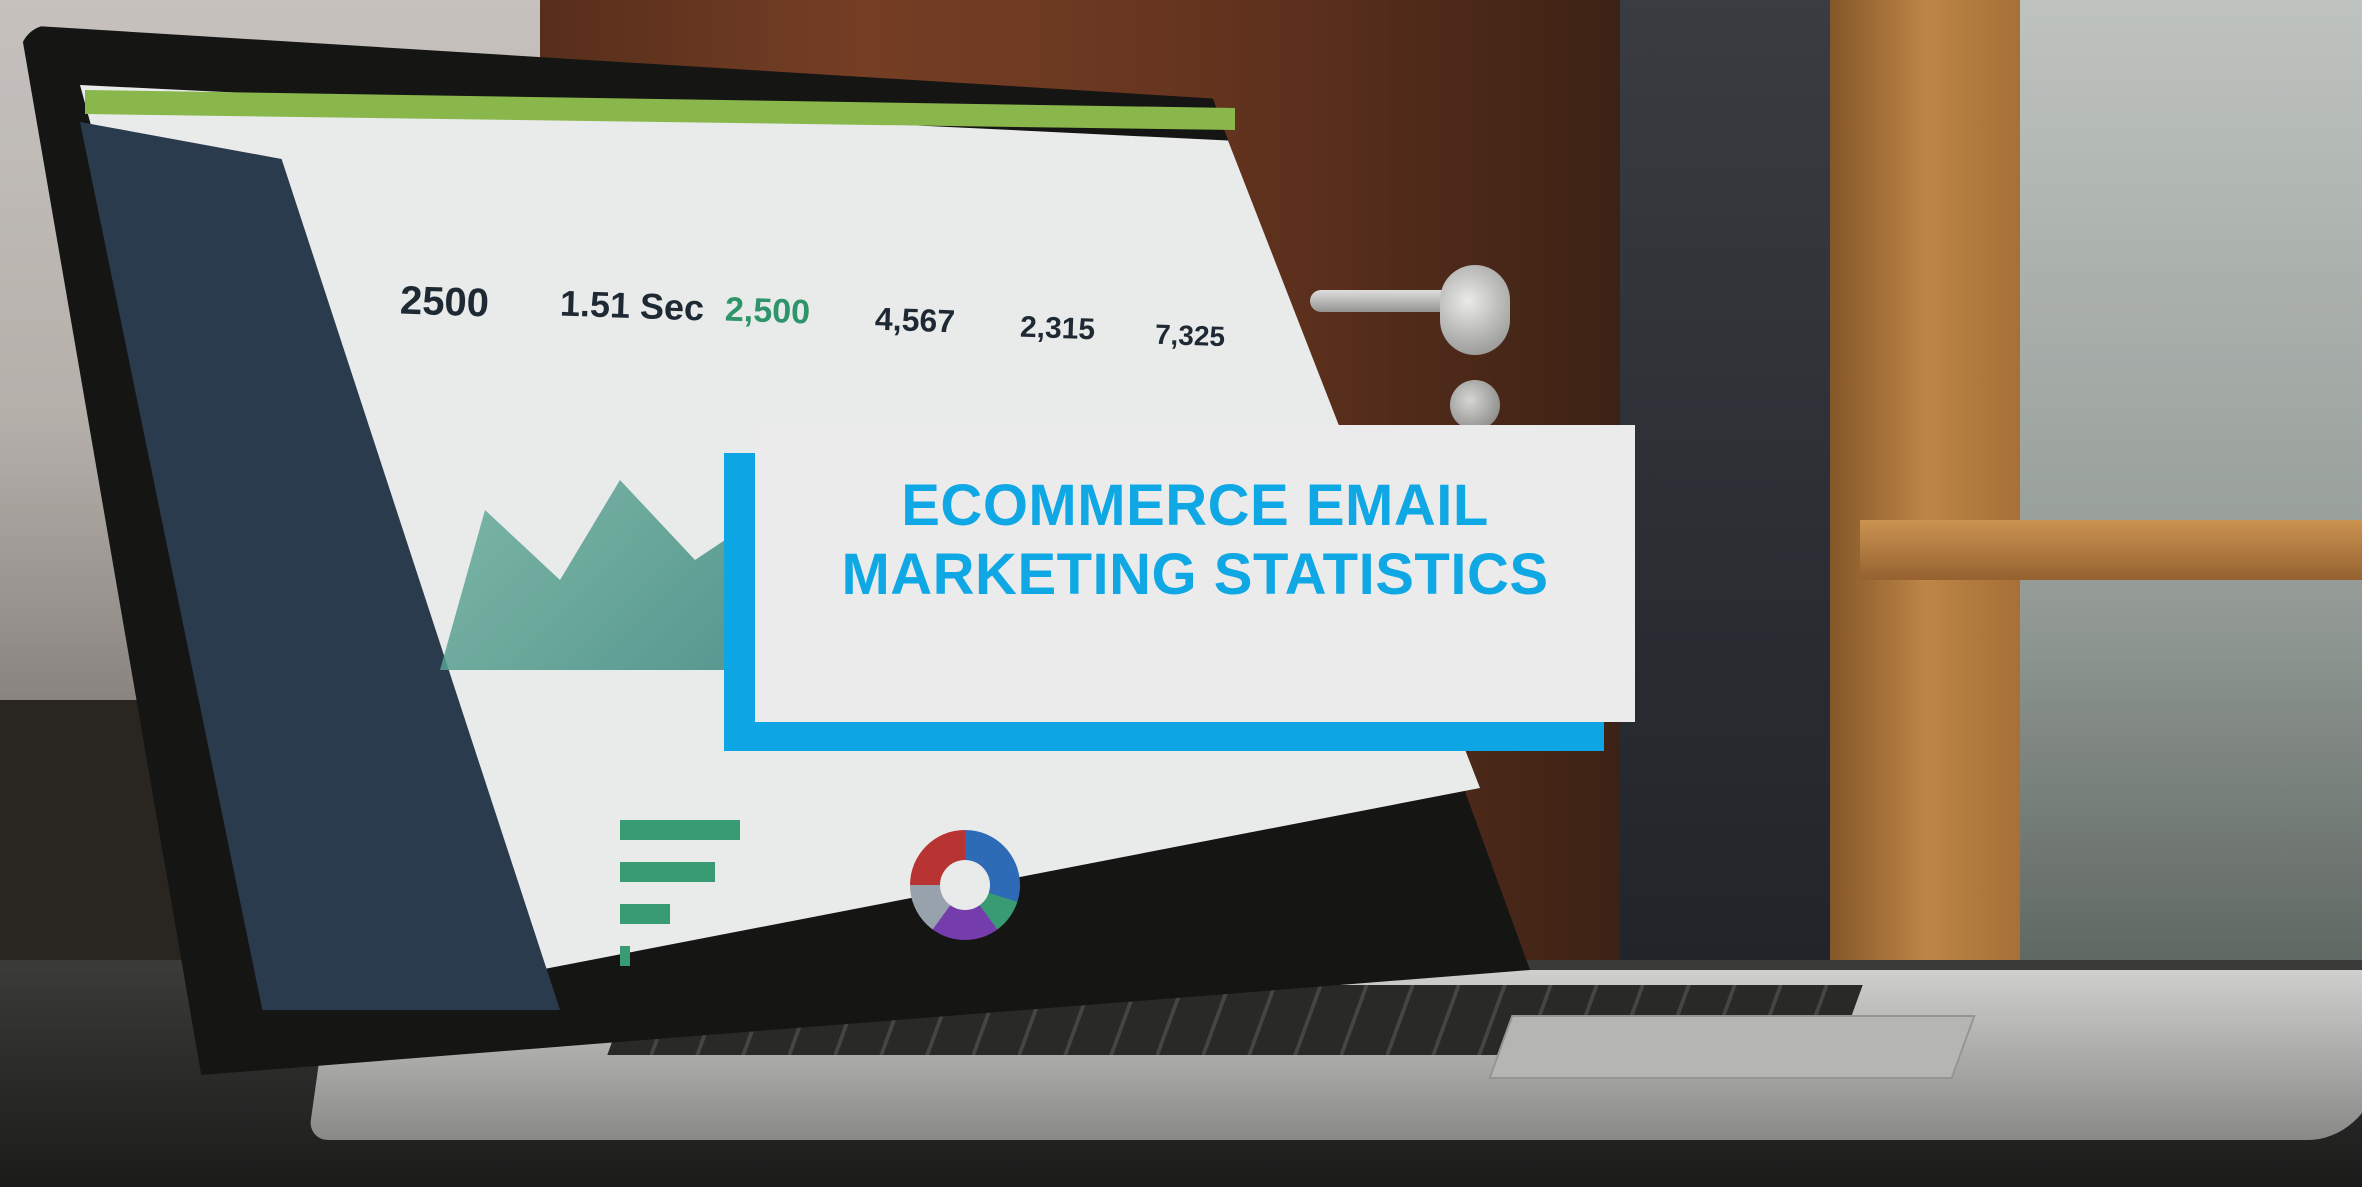 This screenshot has height=1187, width=2362. I want to click on headline-card: ECOMMERCE EMAIL MARKETING STATISTICS, so click(1195, 573).